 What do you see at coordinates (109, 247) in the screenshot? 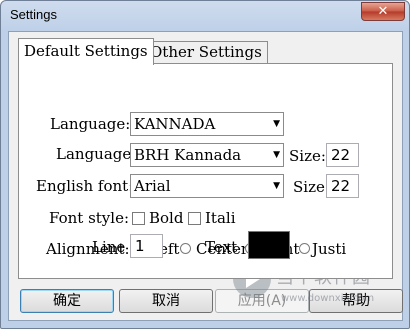
I see `line-label: Line` at bounding box center [109, 247].